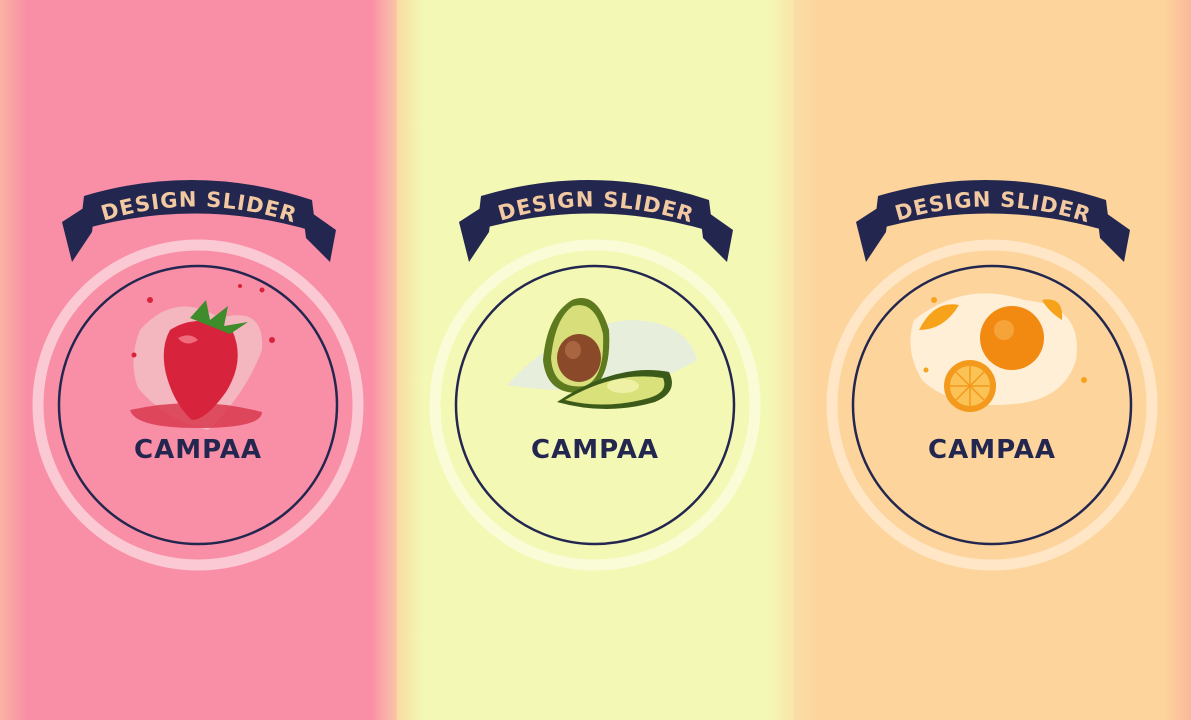 This screenshot has height=720, width=1191. I want to click on avocado-icon, so click(602, 353).